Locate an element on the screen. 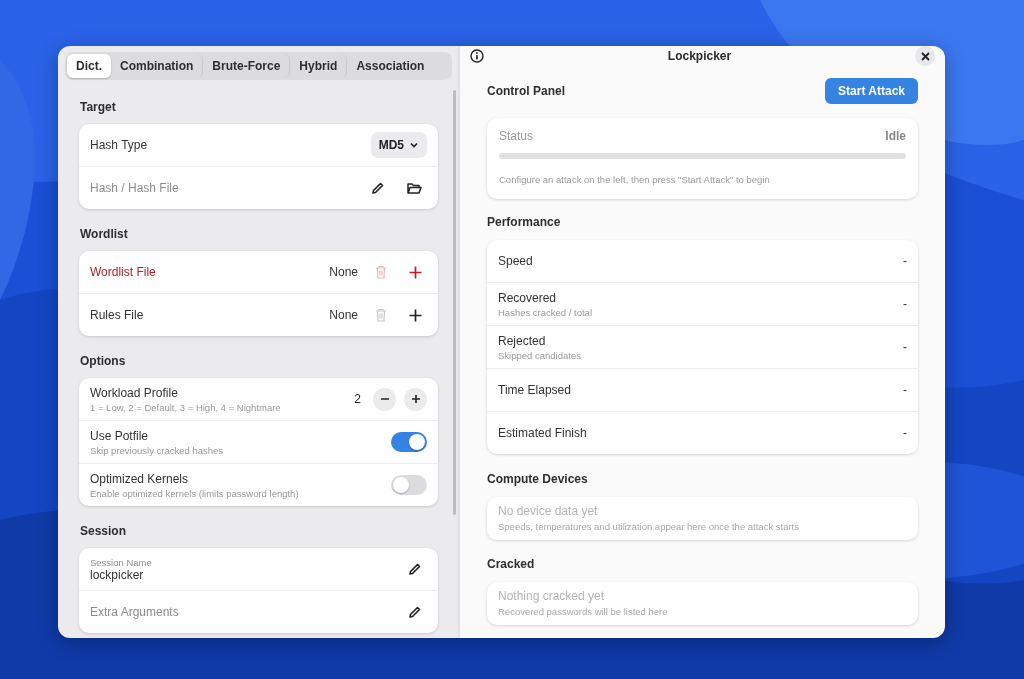 The width and height of the screenshot is (1024, 679). section-heading: Compute Devices is located at coordinates (538, 479).